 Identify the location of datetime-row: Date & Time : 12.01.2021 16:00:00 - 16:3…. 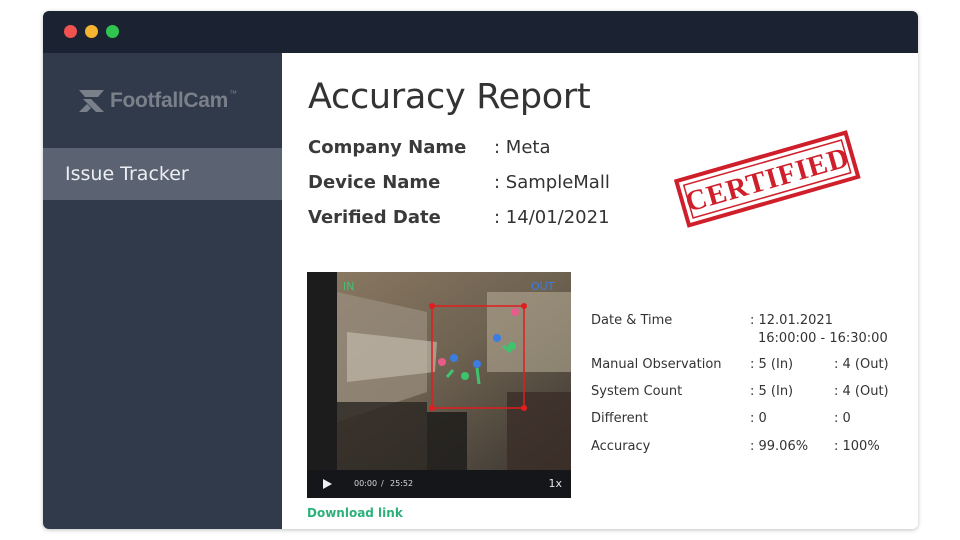
(751, 331).